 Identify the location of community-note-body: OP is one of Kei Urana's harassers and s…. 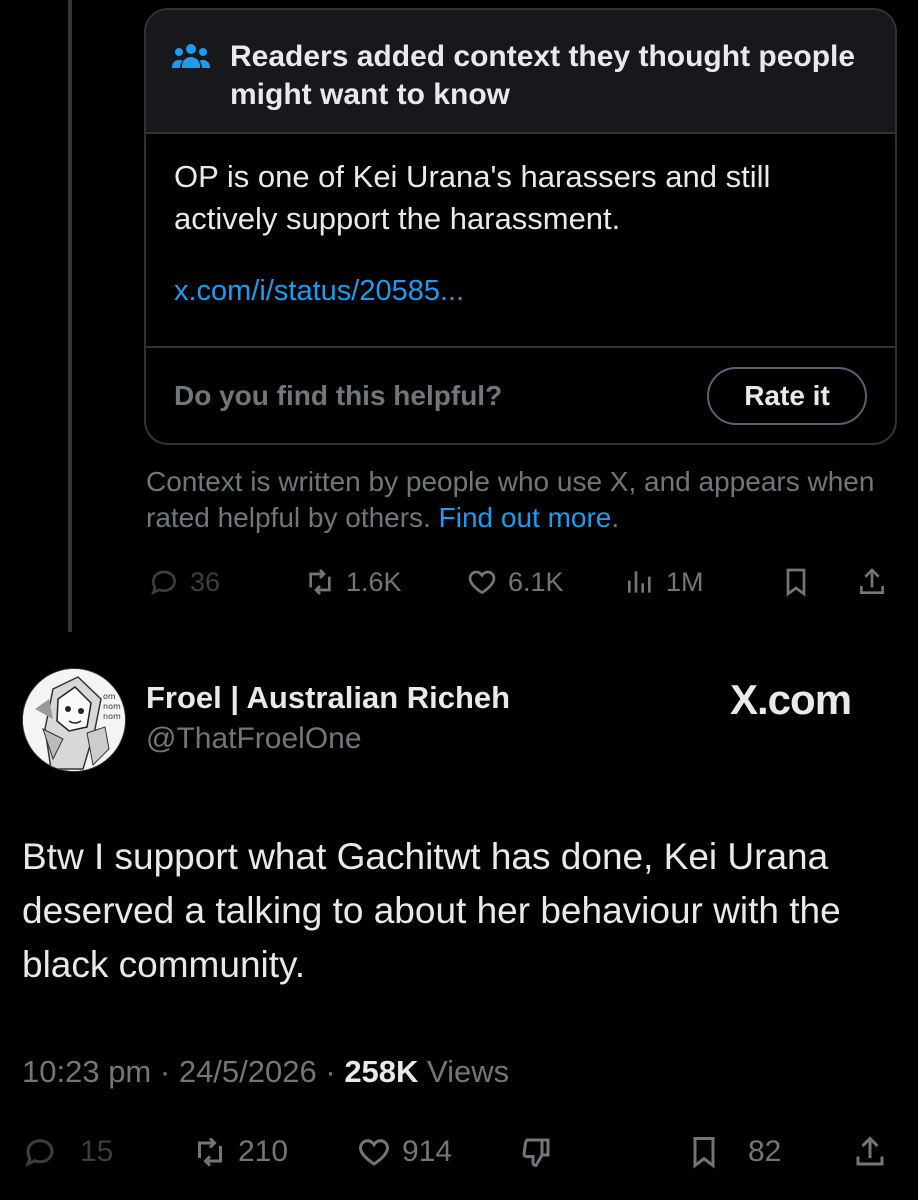
(520, 241).